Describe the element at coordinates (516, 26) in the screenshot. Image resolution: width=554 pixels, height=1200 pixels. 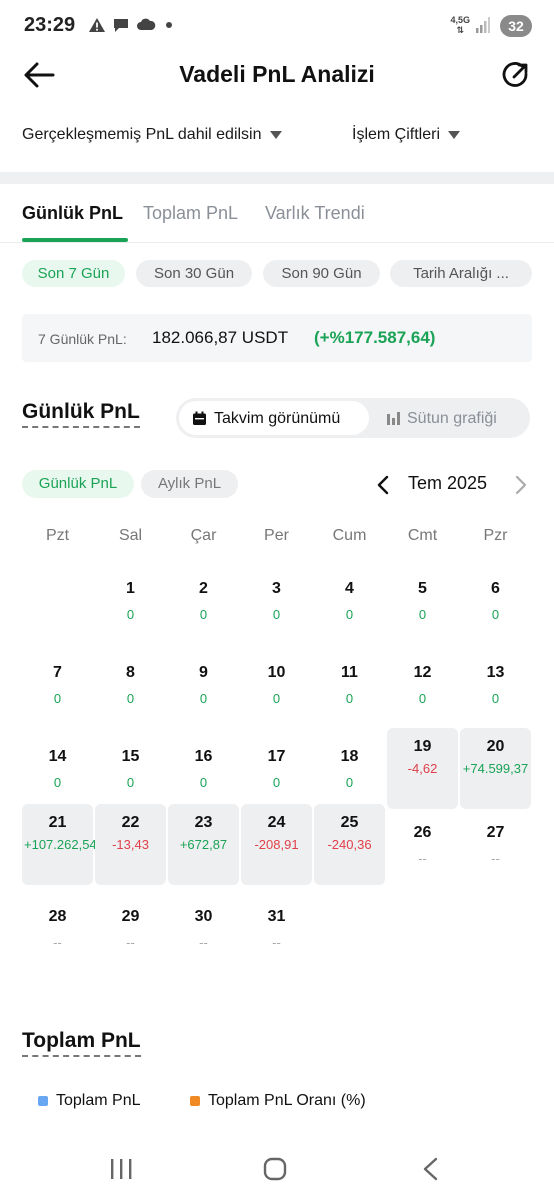
I see `battery-indicator: 32` at that location.